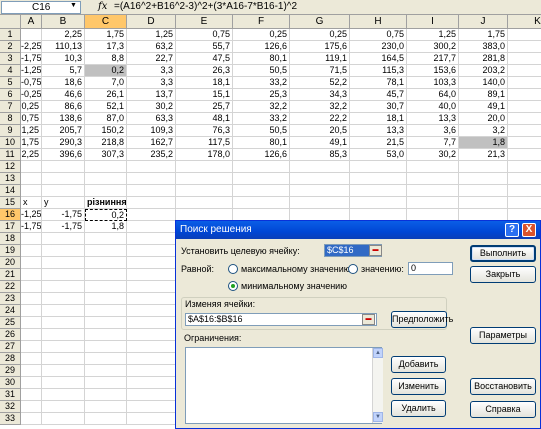  Describe the element at coordinates (151, 227) in the screenshot. I see `cell-d17` at that location.